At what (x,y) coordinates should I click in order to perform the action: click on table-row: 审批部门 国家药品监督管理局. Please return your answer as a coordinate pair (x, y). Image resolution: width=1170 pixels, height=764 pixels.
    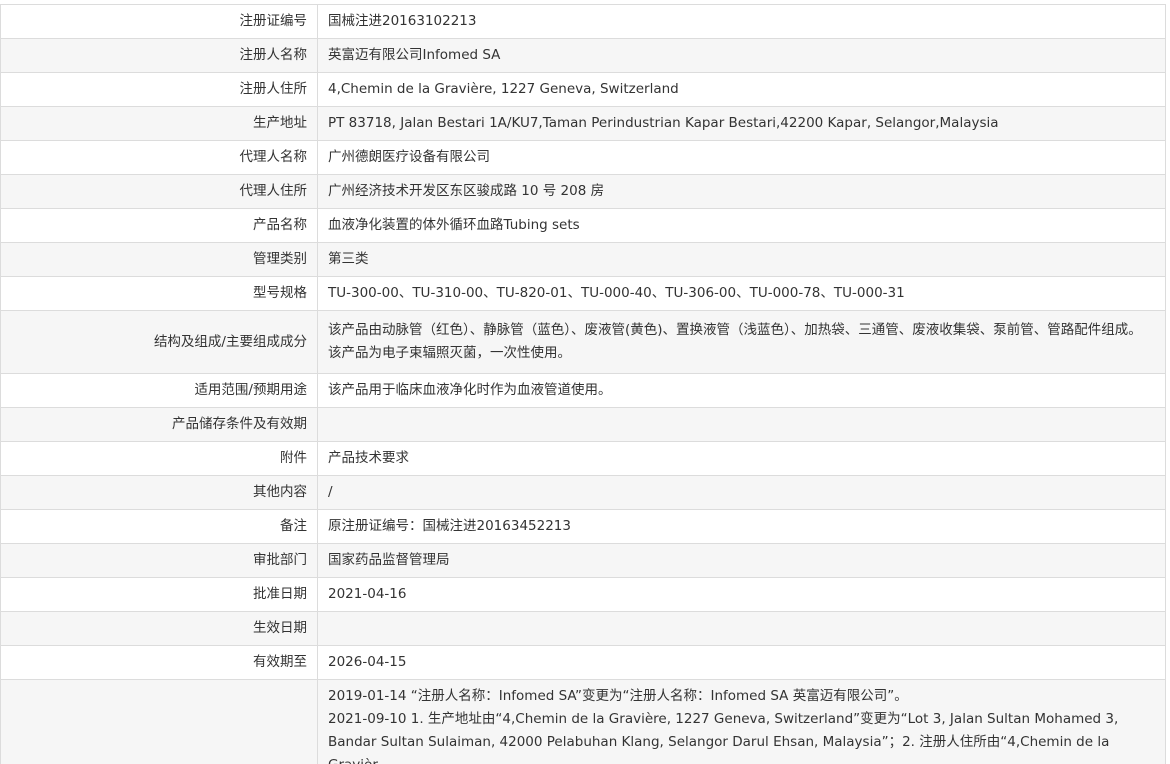
    Looking at the image, I should click on (583, 560).